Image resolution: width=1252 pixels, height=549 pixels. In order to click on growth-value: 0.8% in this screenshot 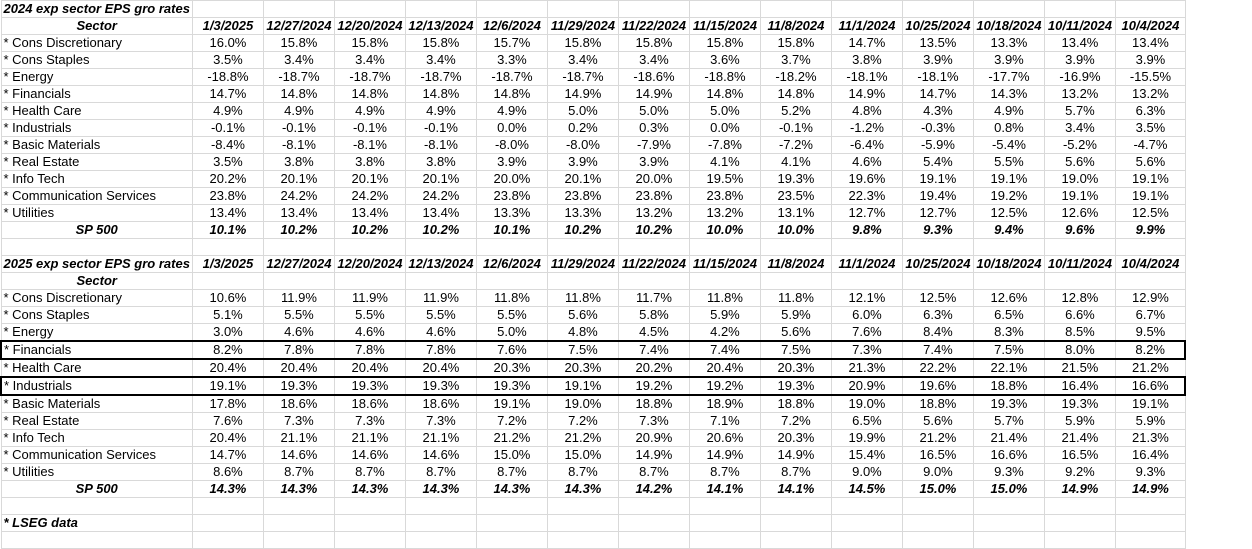, I will do `click(1008, 128)`.